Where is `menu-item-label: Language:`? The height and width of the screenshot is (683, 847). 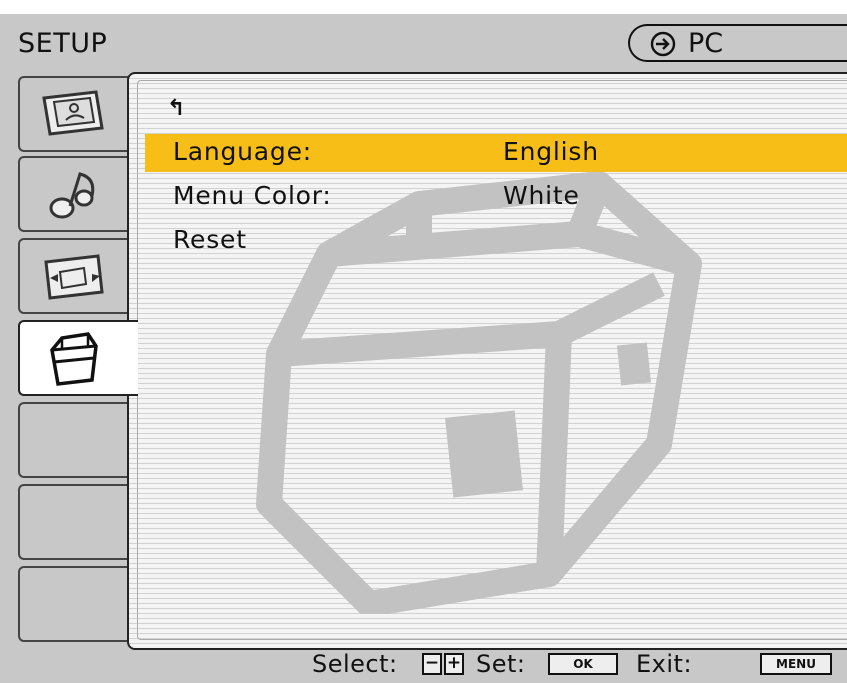
menu-item-label: Language: is located at coordinates (242, 151).